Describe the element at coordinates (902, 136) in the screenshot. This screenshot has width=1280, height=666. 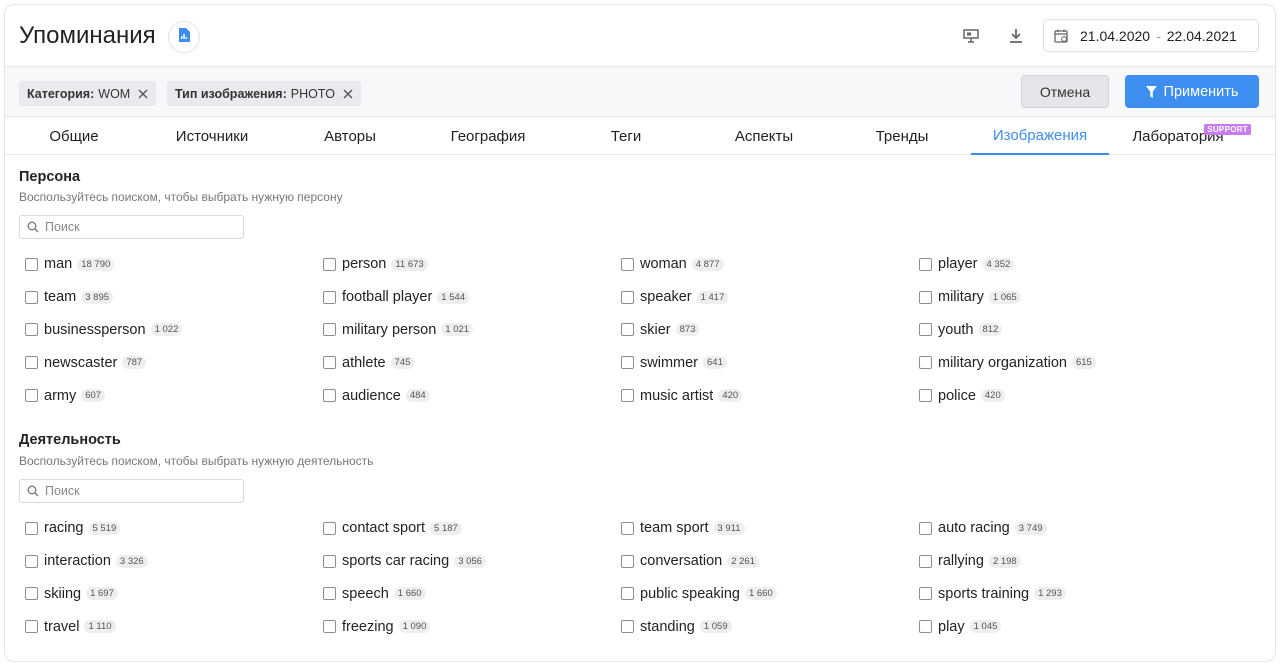
I see `tab-trends: Тренды` at that location.